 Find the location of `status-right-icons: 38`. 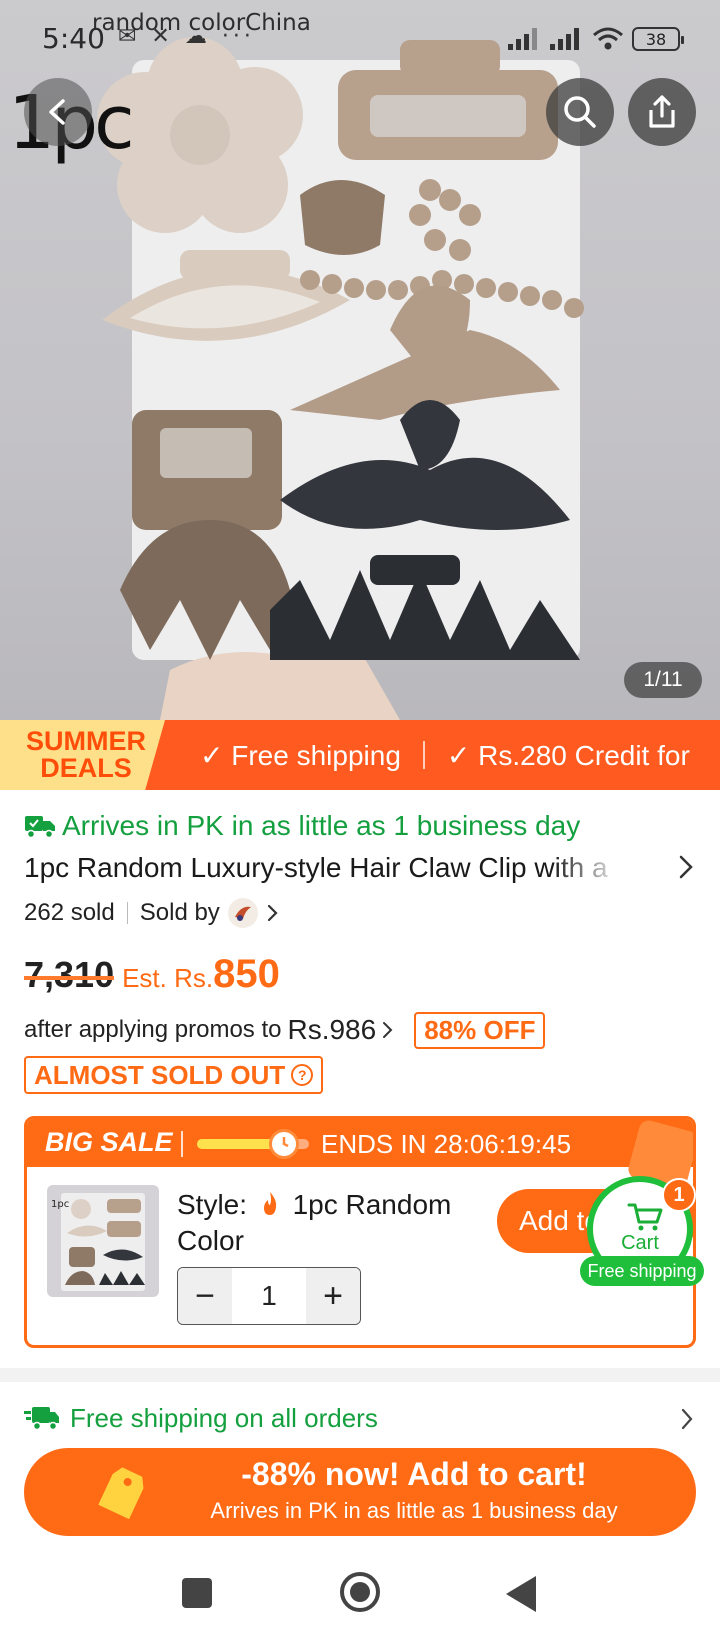

status-right-icons: 38 is located at coordinates (596, 39).